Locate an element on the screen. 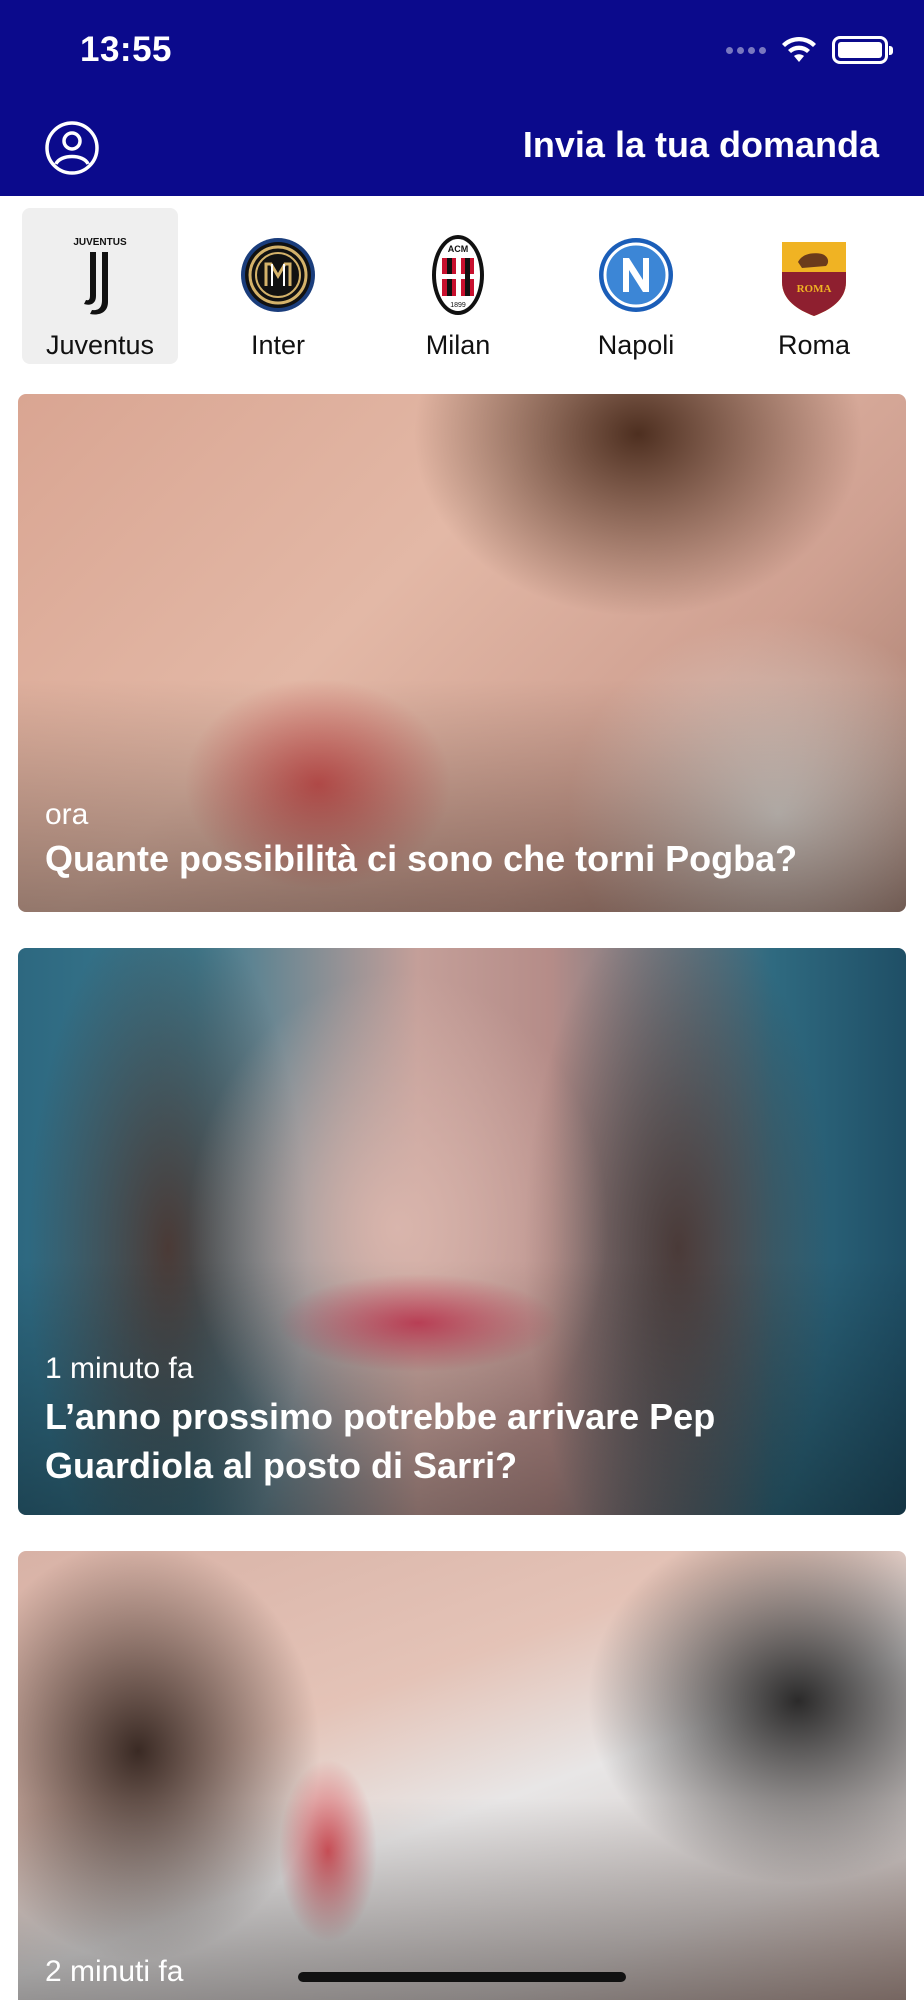  wifi-icon is located at coordinates (799, 49).